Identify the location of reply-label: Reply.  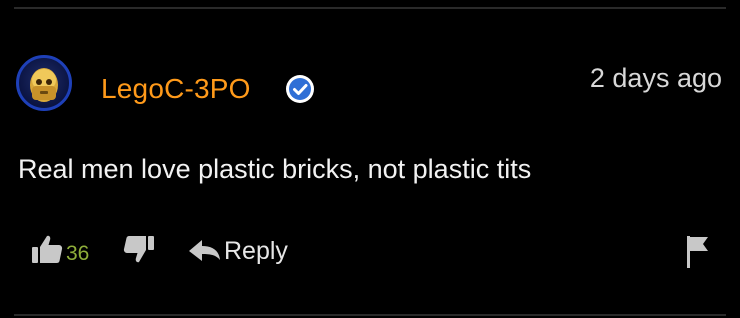
(256, 251).